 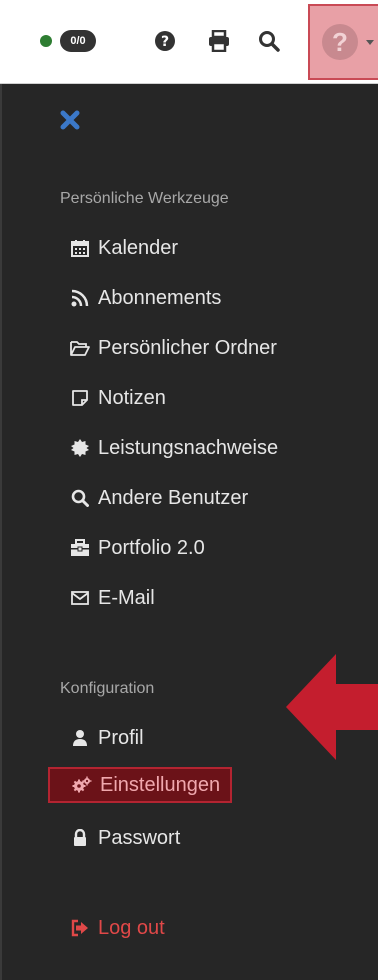 What do you see at coordinates (160, 297) in the screenshot?
I see `menu-item-label: Abonnements` at bounding box center [160, 297].